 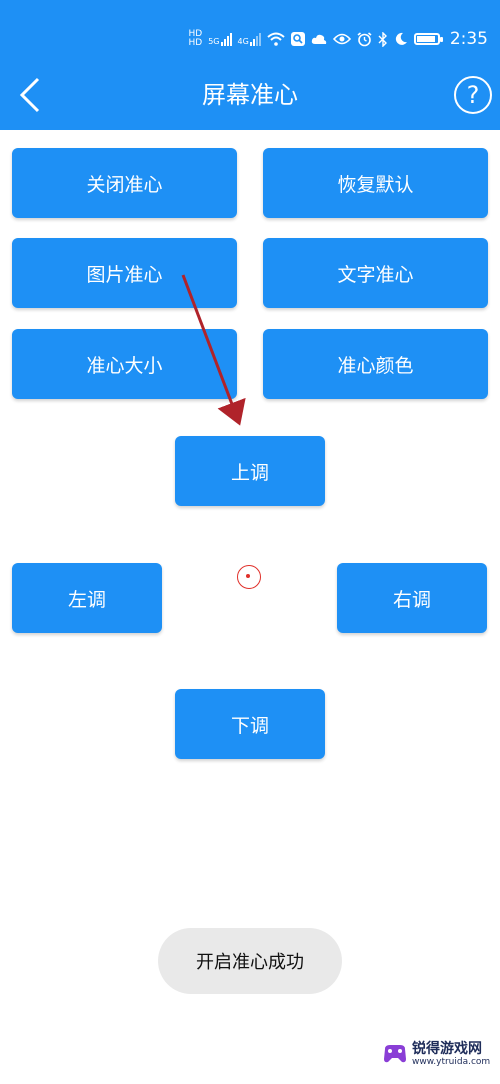 I want to click on cloud-icon, so click(x=319, y=39).